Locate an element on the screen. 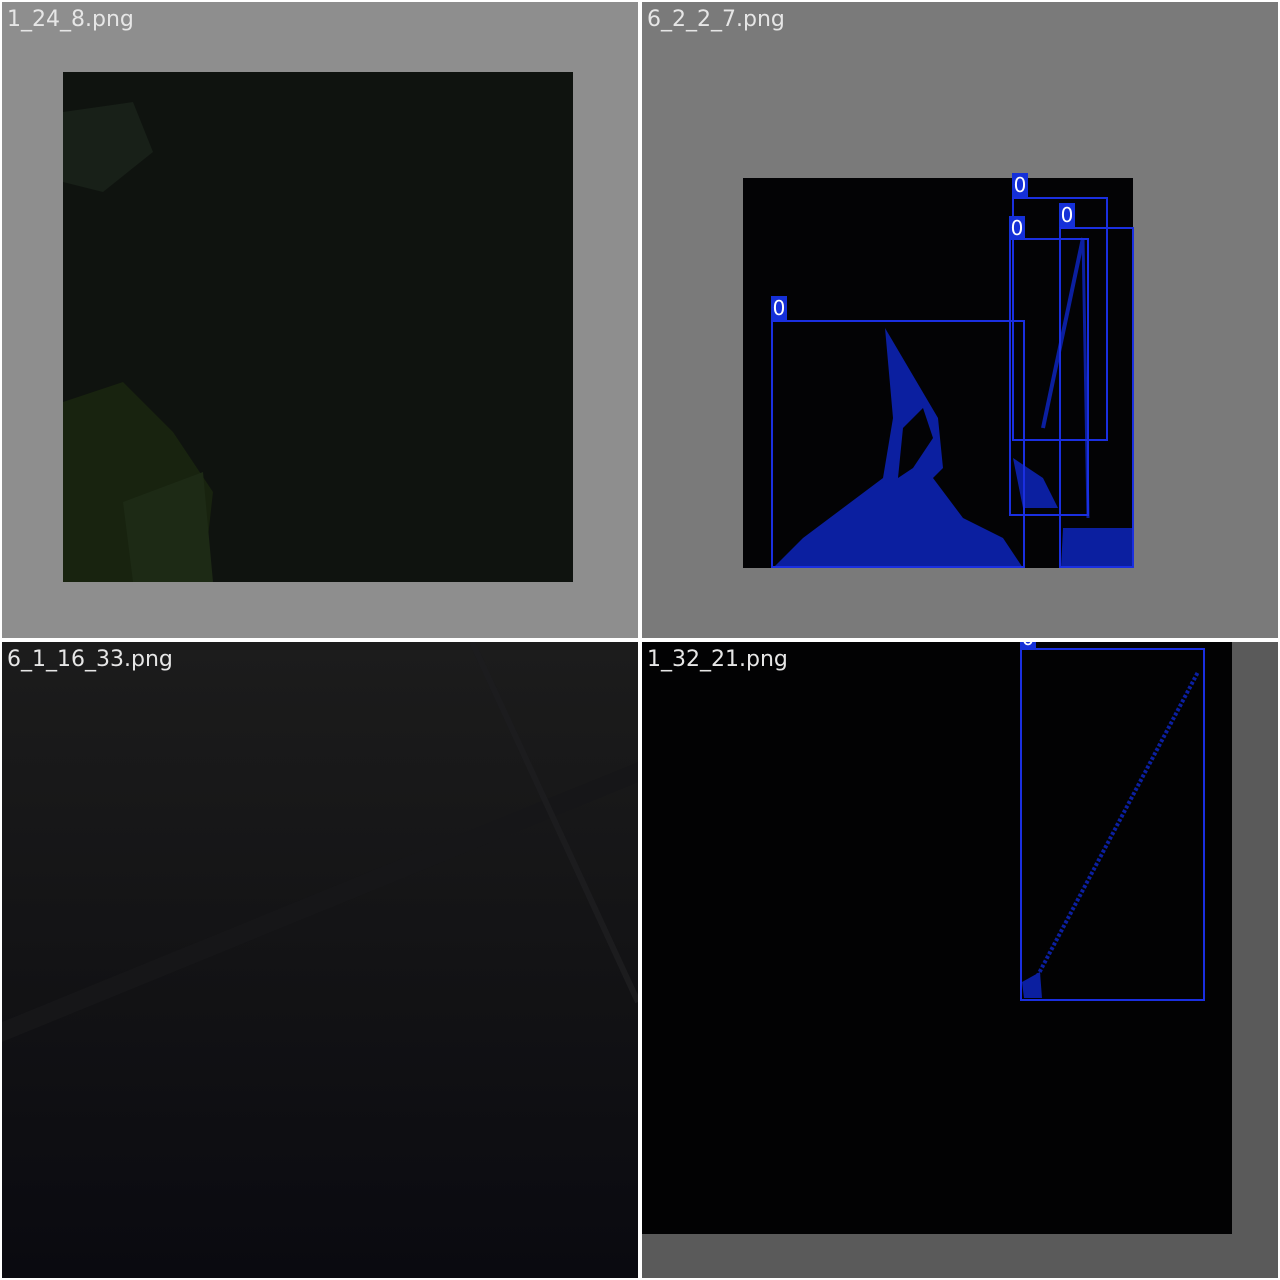  tile-1-filename: 1_24_8.png is located at coordinates (70, 19).